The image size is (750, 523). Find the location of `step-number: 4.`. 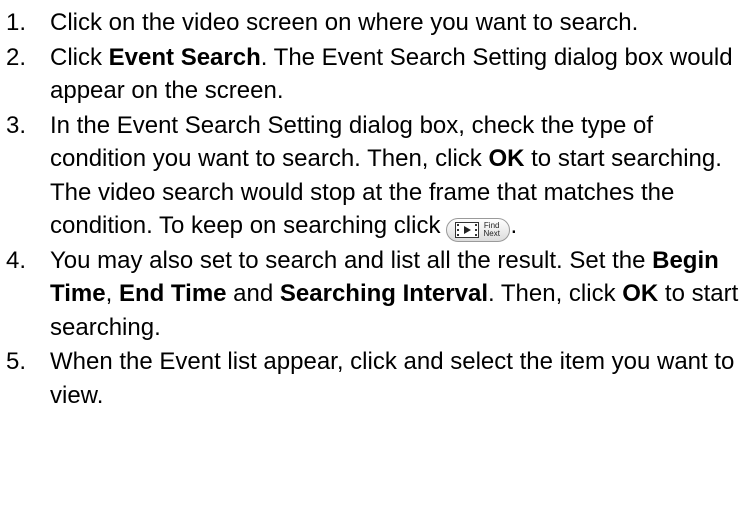

step-number: 4. is located at coordinates (16, 260).